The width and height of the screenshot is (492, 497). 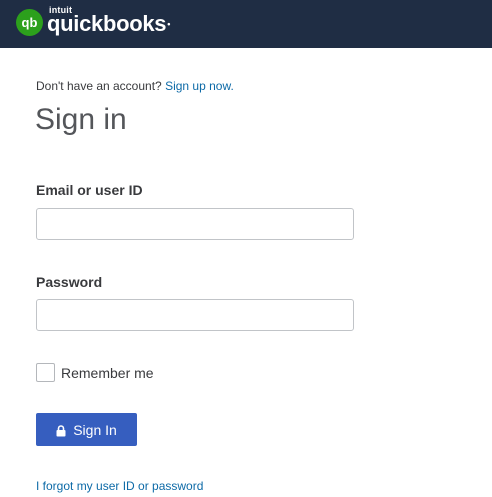 I want to click on logo-wordmark: intuit quickbooks•, so click(x=108, y=22).